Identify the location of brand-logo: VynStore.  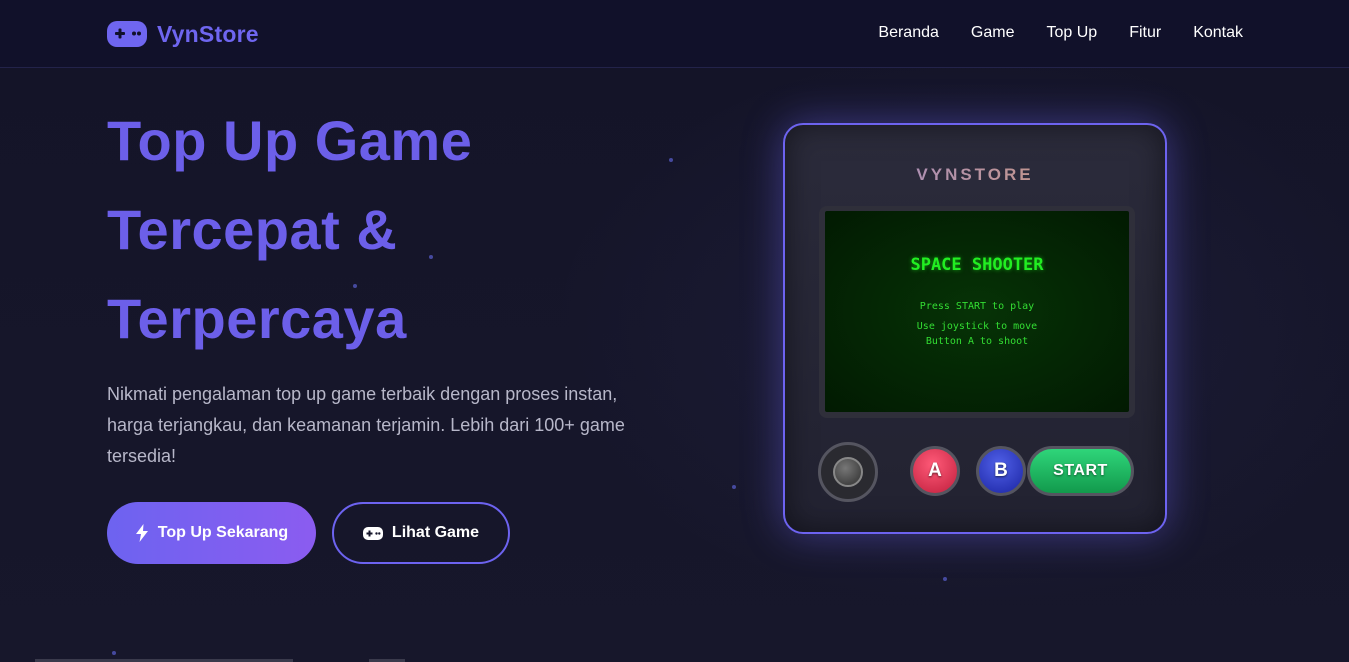
(183, 34).